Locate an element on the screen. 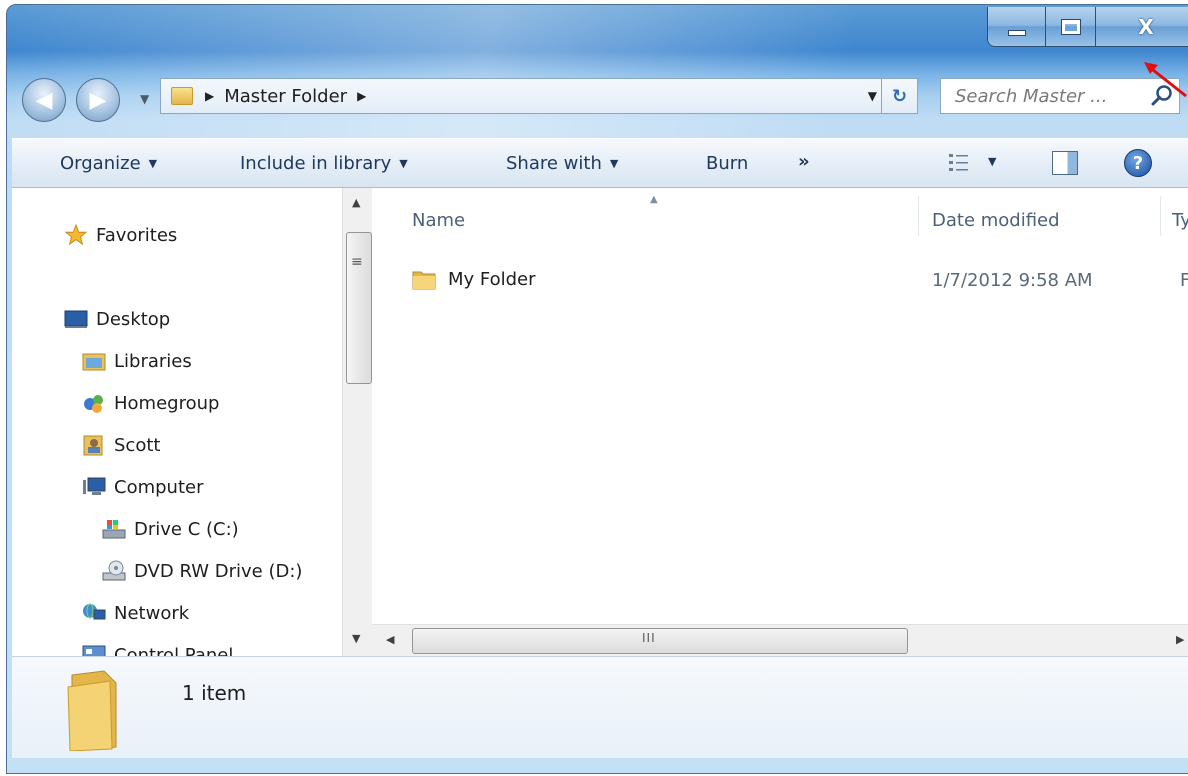  nav-item-label: Homegroup is located at coordinates (167, 403).